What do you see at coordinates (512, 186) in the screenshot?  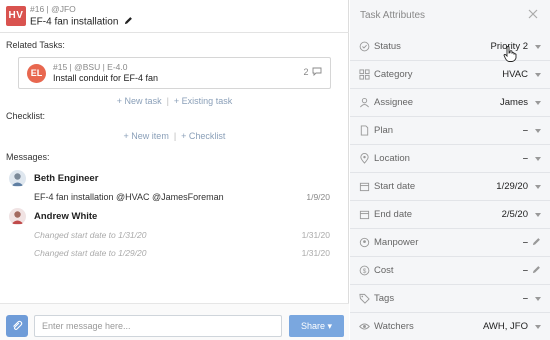 I see `attr-value: 1/29/20` at bounding box center [512, 186].